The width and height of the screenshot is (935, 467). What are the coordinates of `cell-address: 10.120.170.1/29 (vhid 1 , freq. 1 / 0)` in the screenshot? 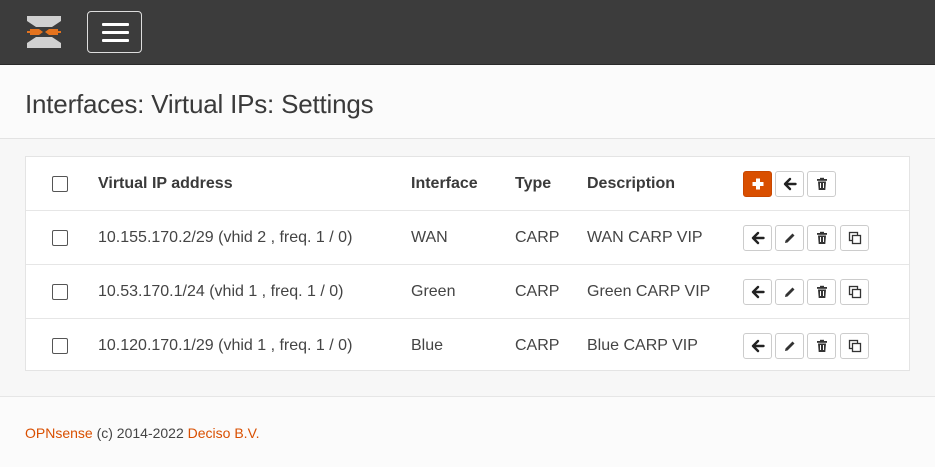 It's located at (225, 345).